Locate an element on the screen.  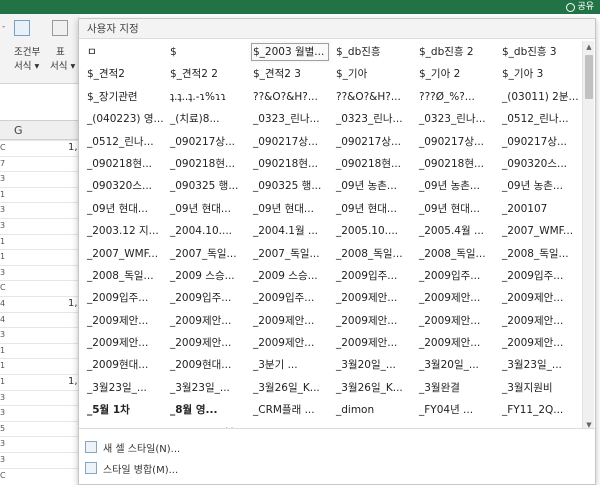
style-swatch: $_기아 is located at coordinates (373, 74).